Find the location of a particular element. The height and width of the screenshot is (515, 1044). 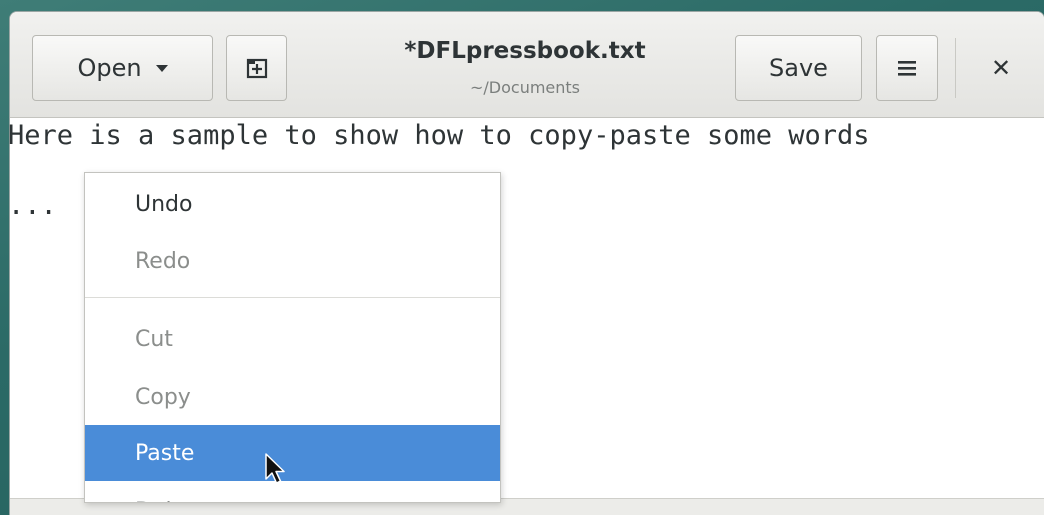

menu-item-delete: Delete is located at coordinates (292, 493).